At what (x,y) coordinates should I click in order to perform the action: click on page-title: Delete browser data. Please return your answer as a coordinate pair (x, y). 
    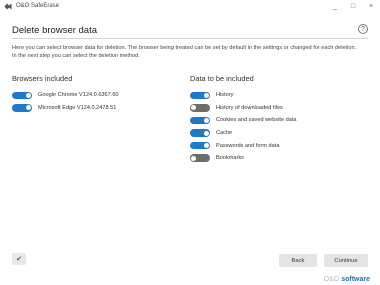
    Looking at the image, I should click on (55, 30).